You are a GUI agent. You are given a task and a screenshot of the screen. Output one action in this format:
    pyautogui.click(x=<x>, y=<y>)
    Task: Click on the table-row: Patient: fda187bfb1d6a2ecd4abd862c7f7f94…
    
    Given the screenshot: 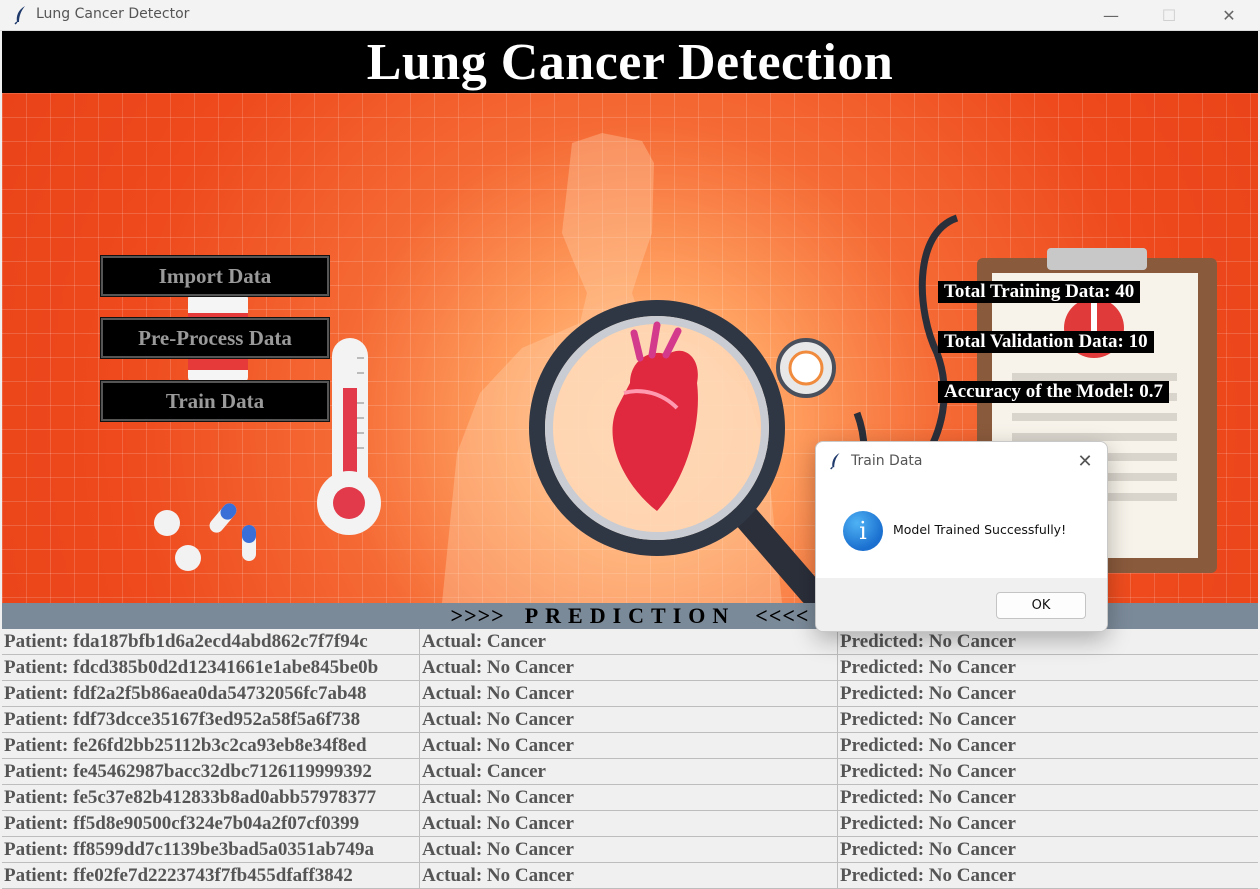 What is the action you would take?
    pyautogui.click(x=630, y=642)
    